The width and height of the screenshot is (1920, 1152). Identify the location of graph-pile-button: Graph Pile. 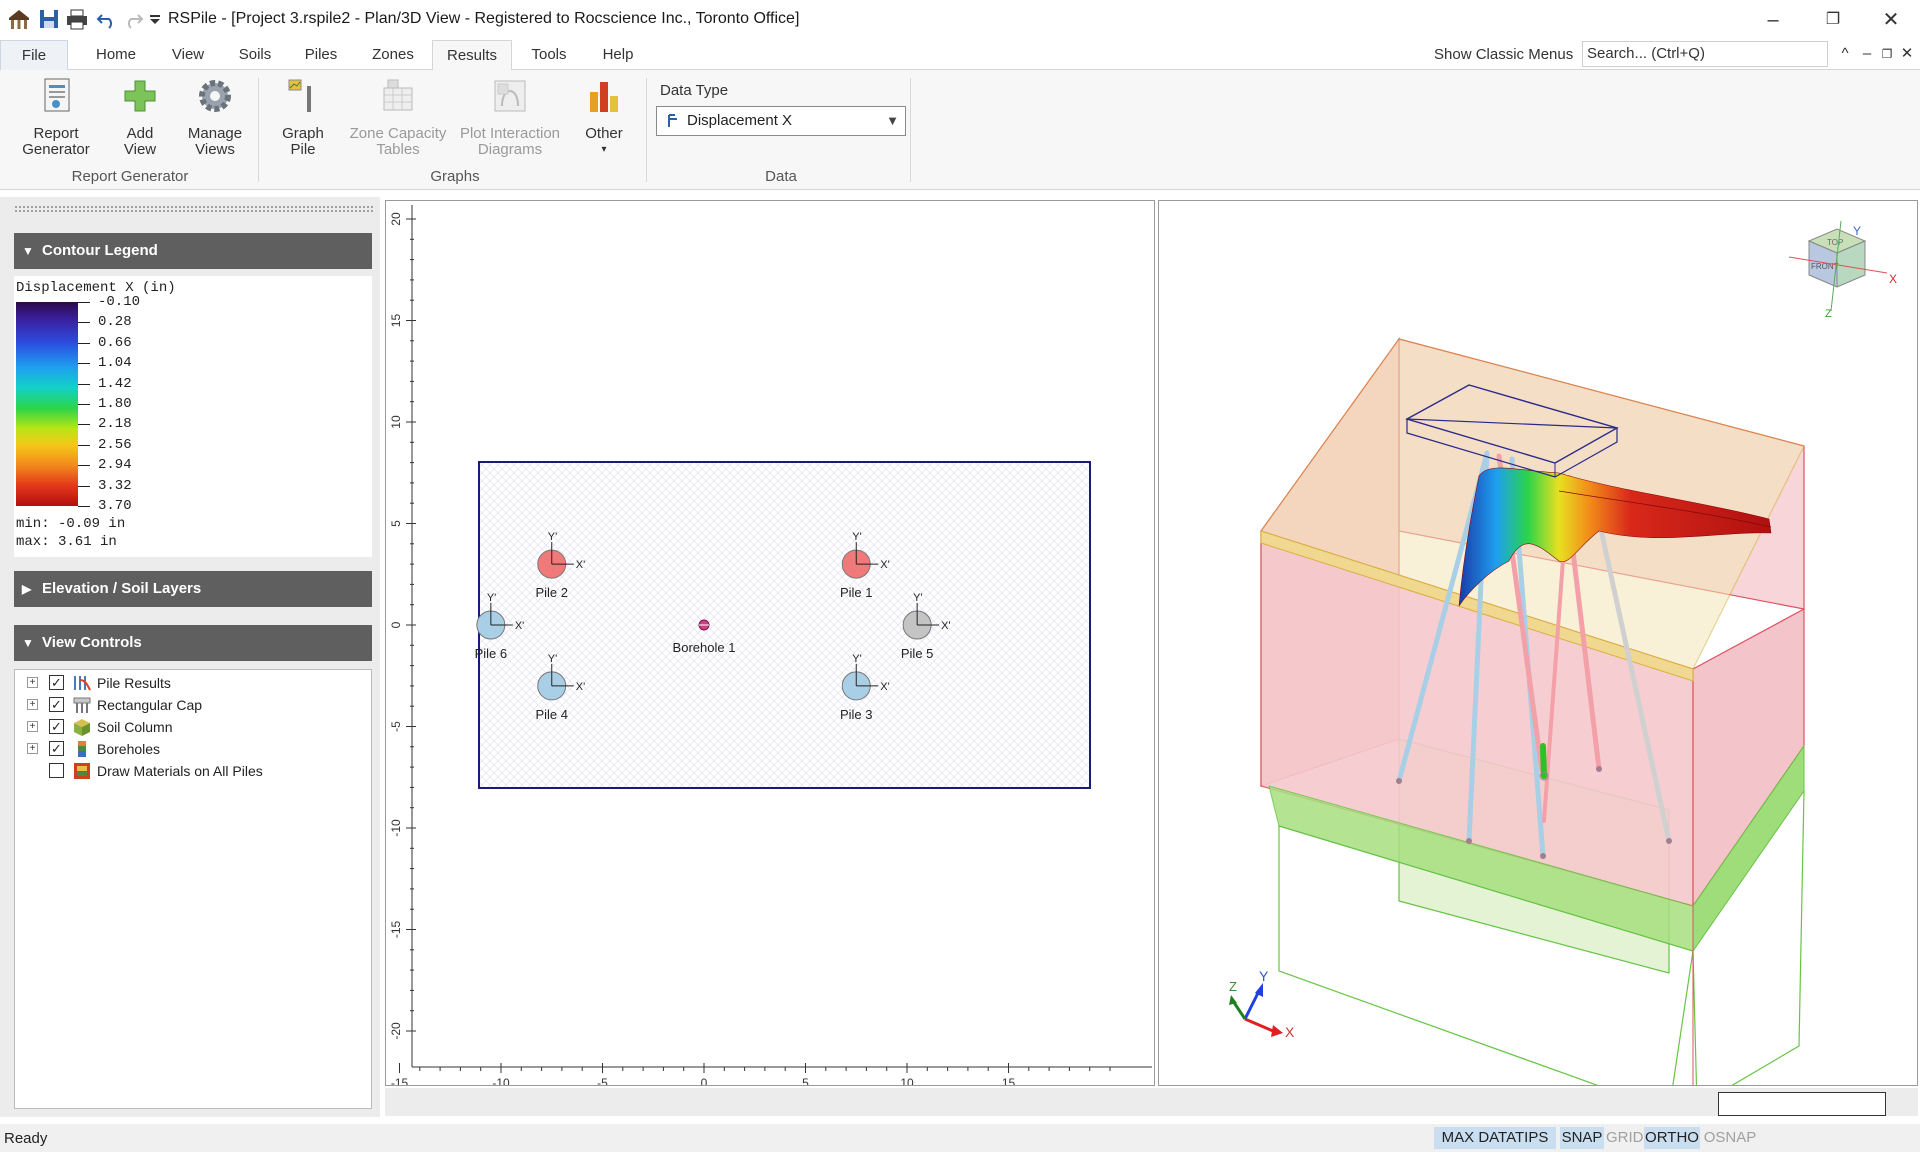
(303, 117).